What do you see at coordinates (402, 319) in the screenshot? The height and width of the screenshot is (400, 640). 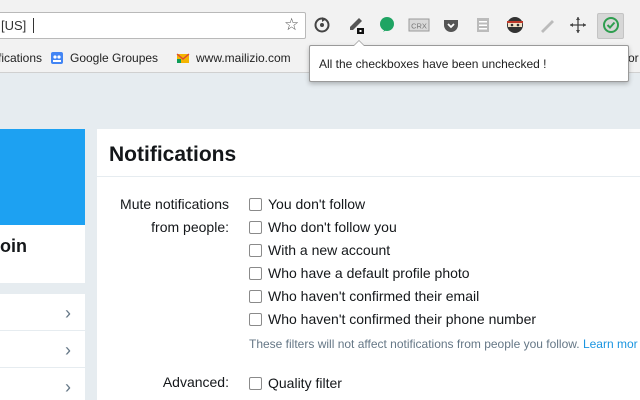 I see `option-label: Who haven't confirmed their phone number` at bounding box center [402, 319].